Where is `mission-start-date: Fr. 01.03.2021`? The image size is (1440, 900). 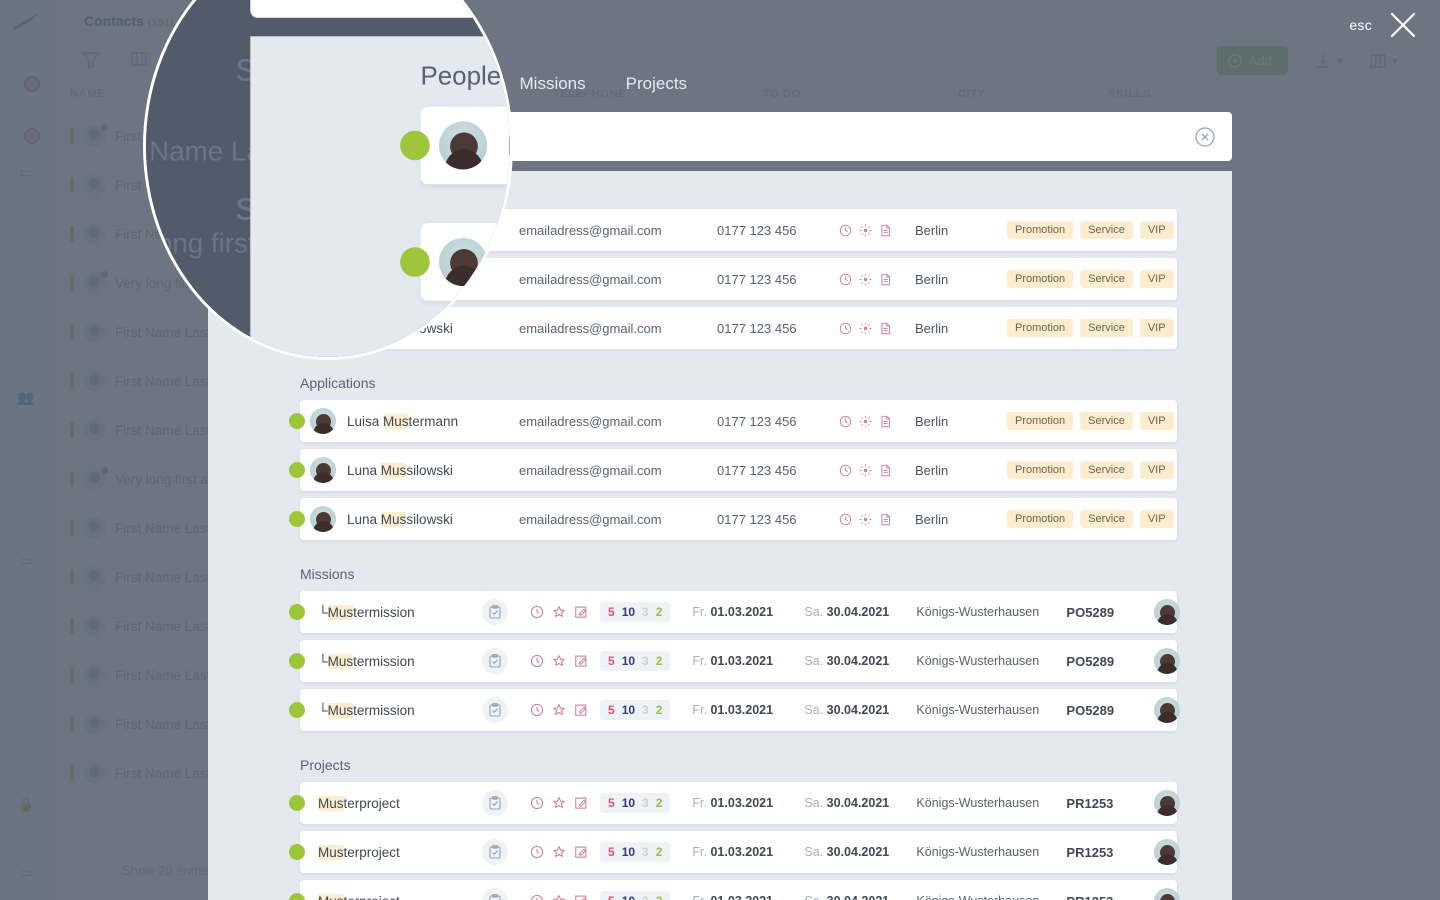 mission-start-date: Fr. 01.03.2021 is located at coordinates (748, 897).